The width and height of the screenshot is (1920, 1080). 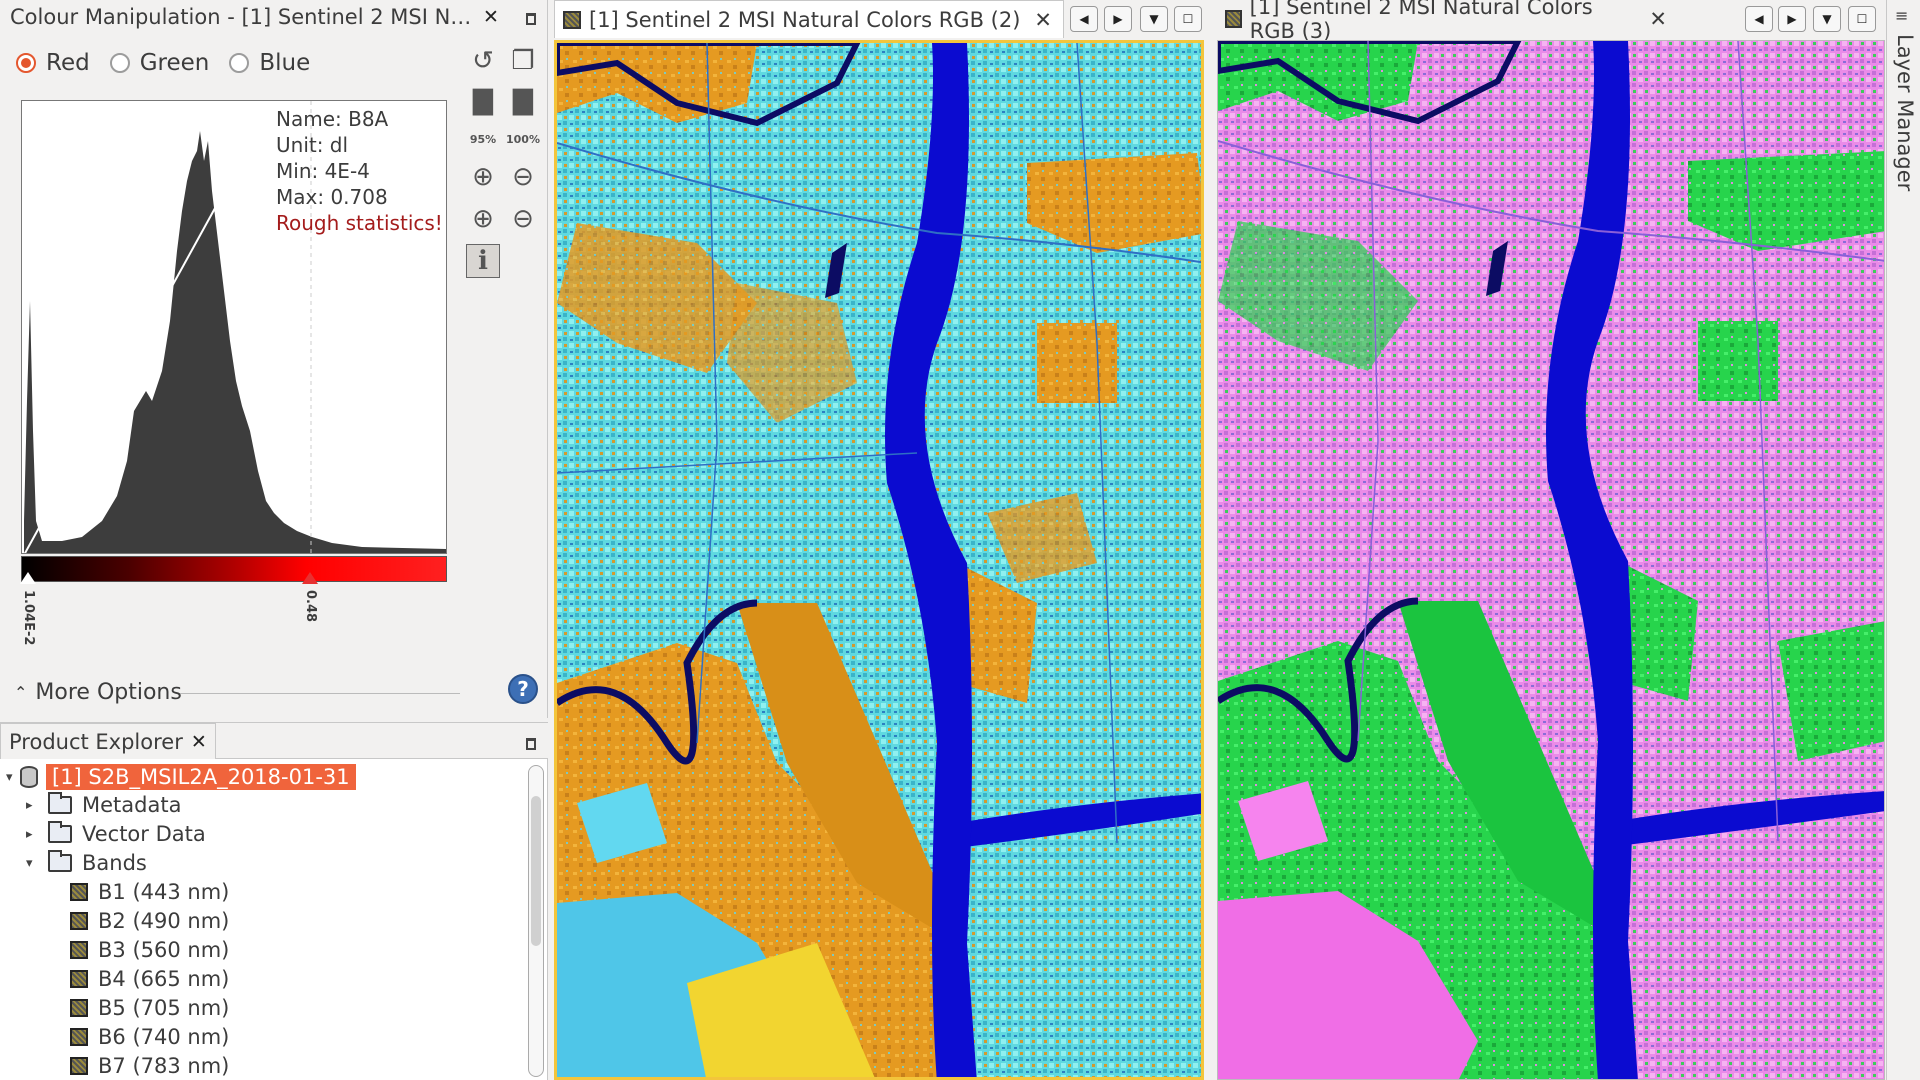 I want to click on zoom-out-vertical-icon: ⊖, so click(x=523, y=219).